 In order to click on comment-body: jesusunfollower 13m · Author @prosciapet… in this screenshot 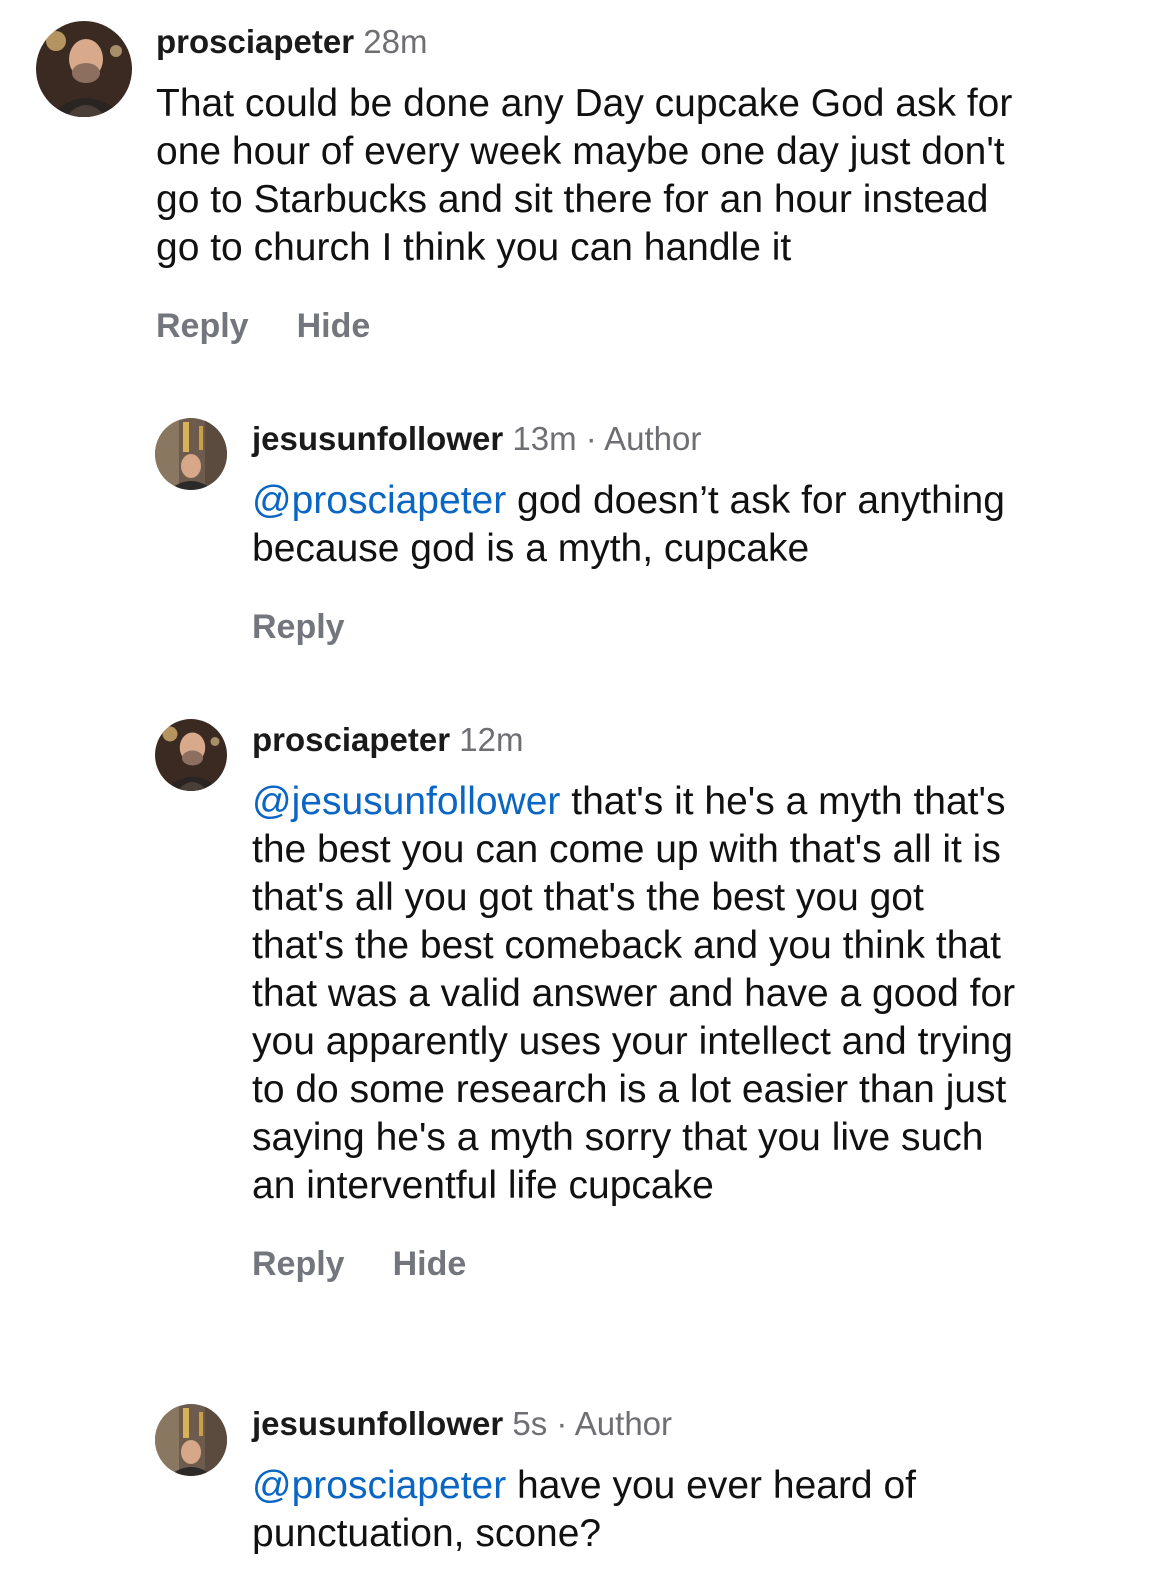, I will do `click(692, 533)`.